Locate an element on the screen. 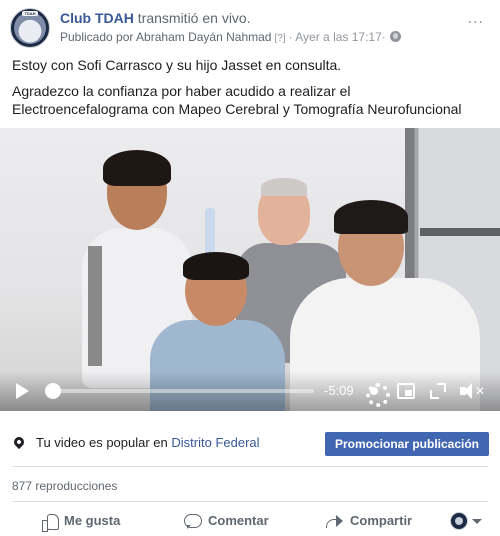  video-window-bar is located at coordinates (460, 232).